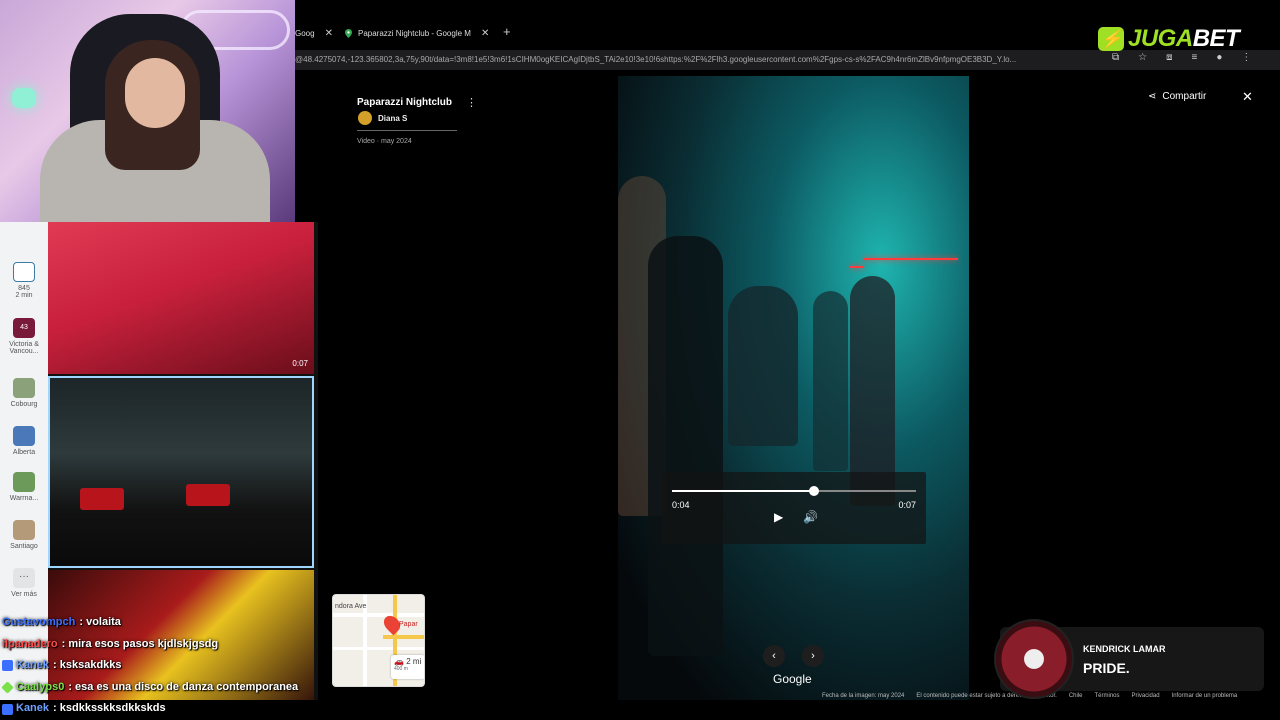 This screenshot has width=1280, height=720. What do you see at coordinates (305, 33) in the screenshot?
I see `tab-label: Goog` at bounding box center [305, 33].